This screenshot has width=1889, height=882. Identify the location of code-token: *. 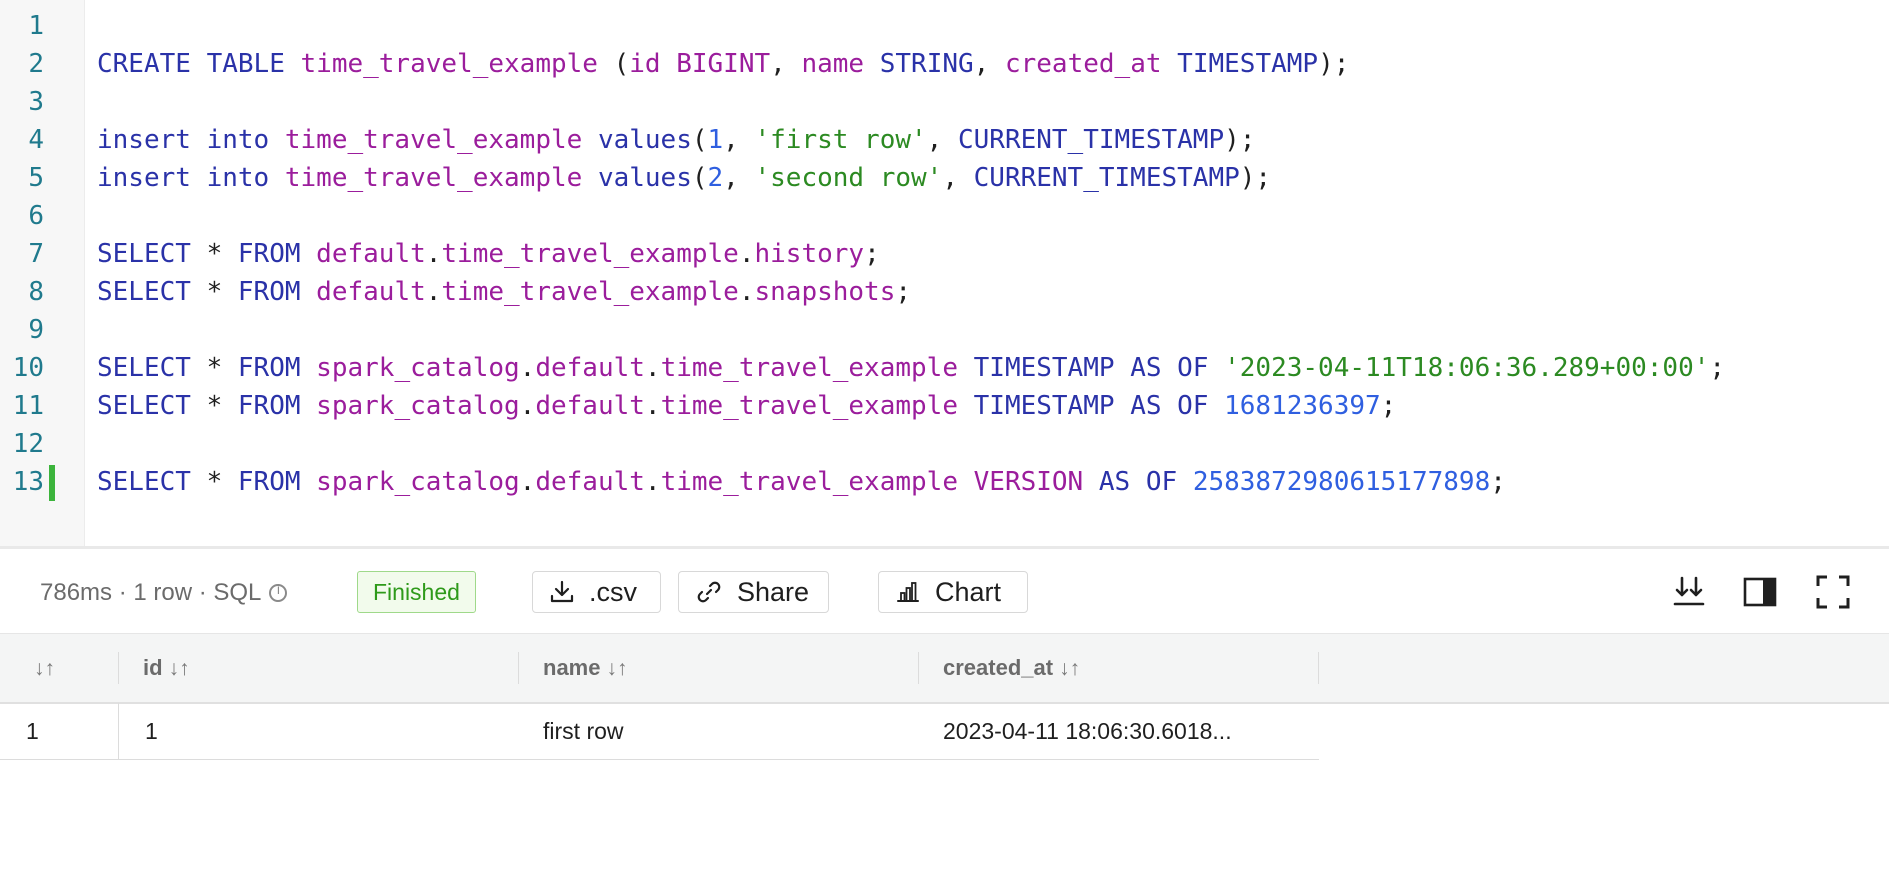
(214, 254).